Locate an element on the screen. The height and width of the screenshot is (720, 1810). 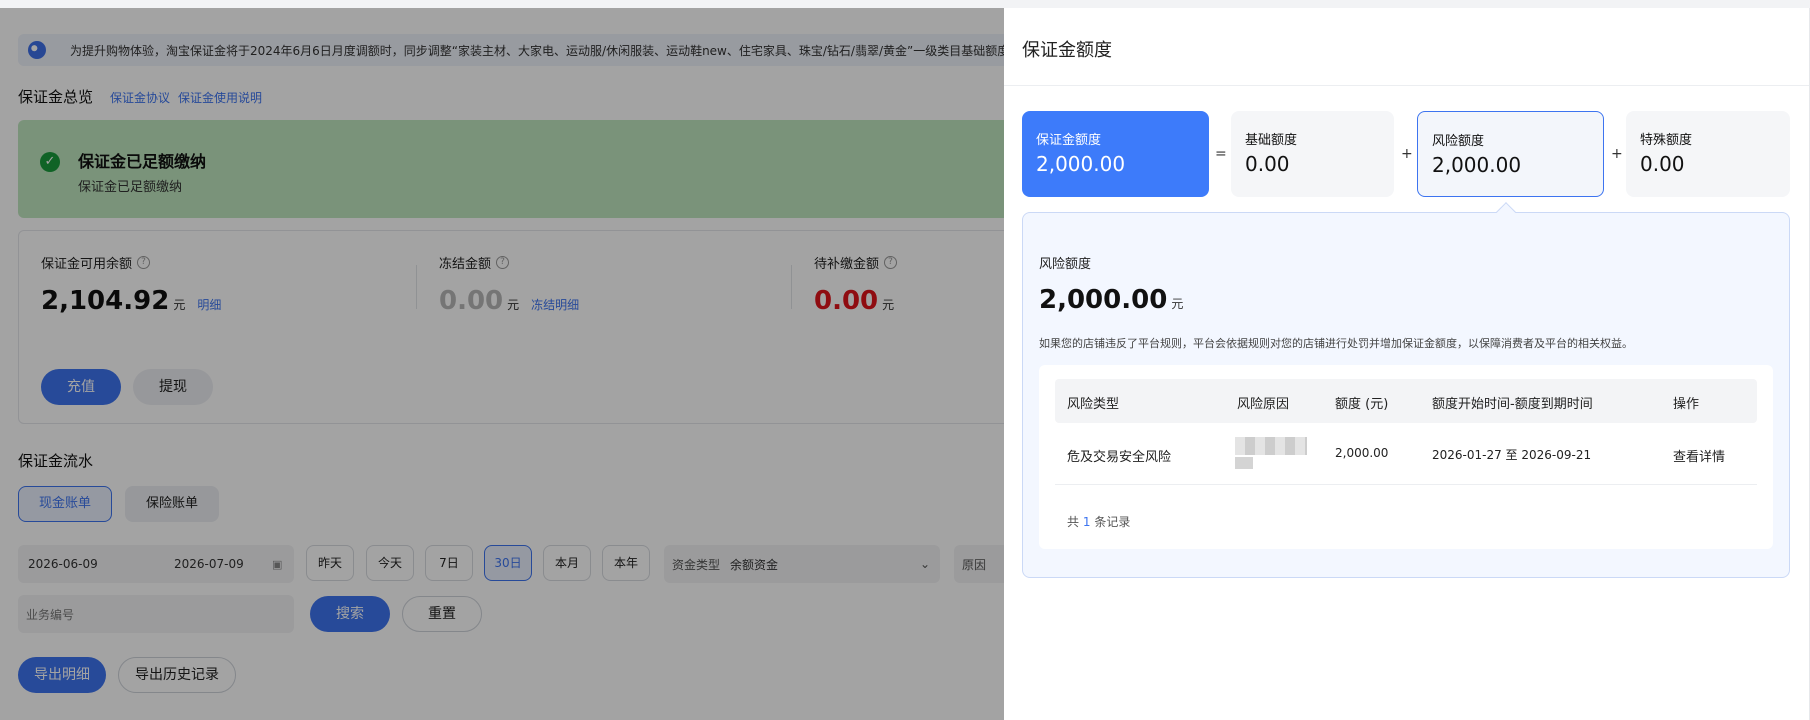
view-details-link: 查看详情 is located at coordinates (1699, 455).